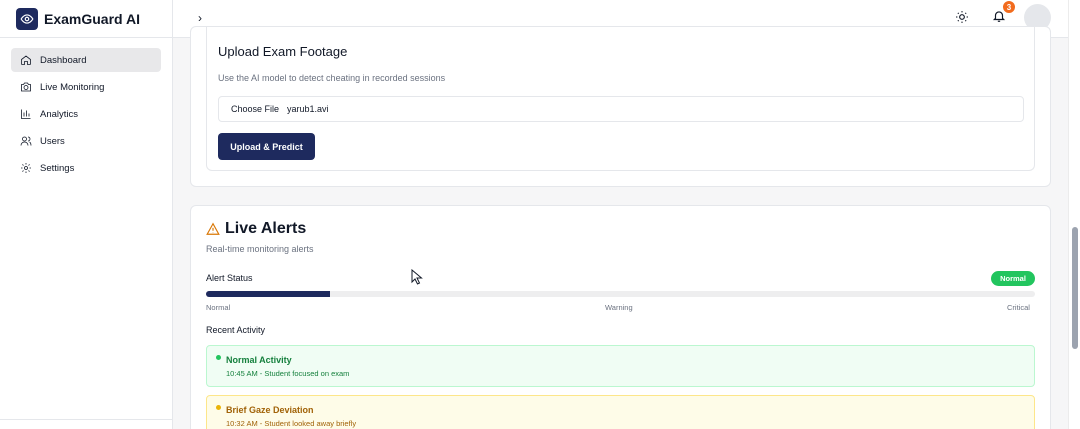 This screenshot has height=429, width=1080. I want to click on sidebar-item-label: Users, so click(52, 141).